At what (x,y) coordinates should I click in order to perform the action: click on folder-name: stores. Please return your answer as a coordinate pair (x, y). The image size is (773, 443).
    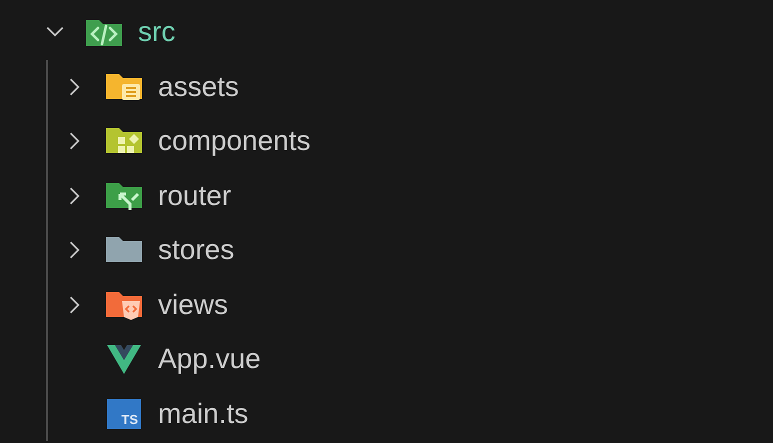
    Looking at the image, I should click on (196, 250).